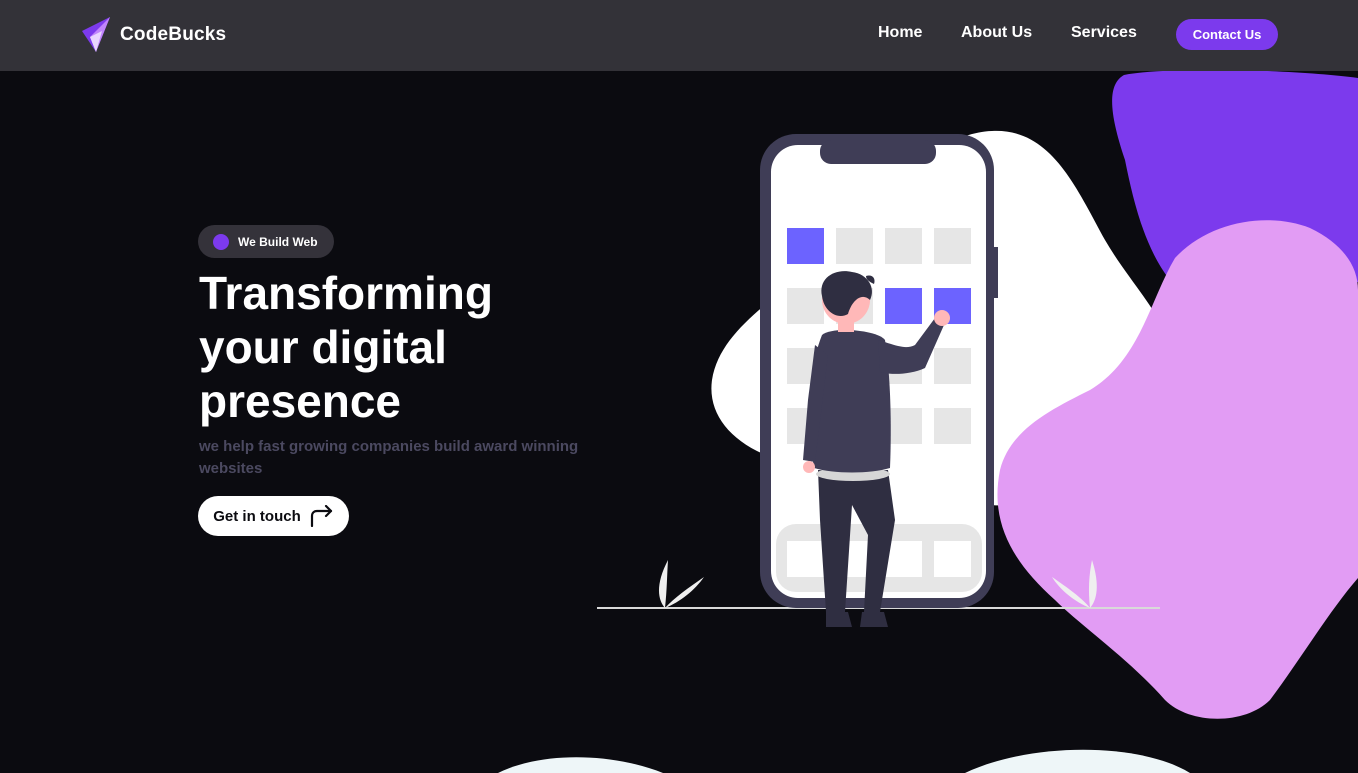  I want to click on brand-logo: CodeBucks, so click(154, 34).